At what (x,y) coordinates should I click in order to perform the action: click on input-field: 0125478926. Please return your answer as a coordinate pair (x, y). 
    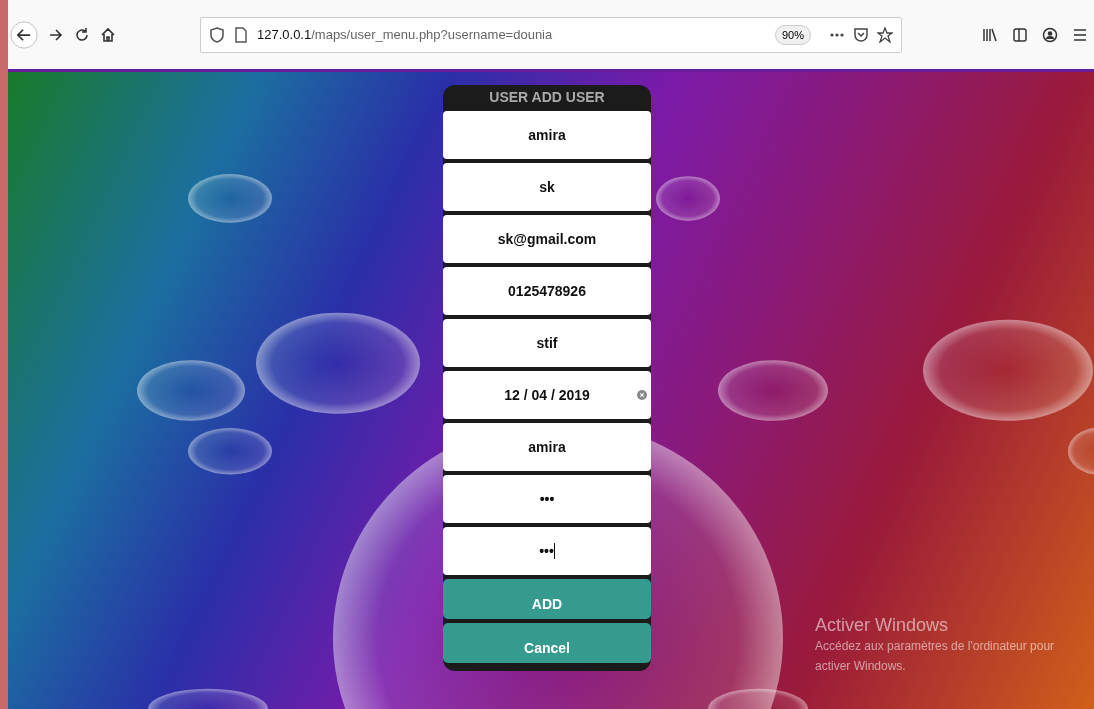
    Looking at the image, I should click on (547, 291).